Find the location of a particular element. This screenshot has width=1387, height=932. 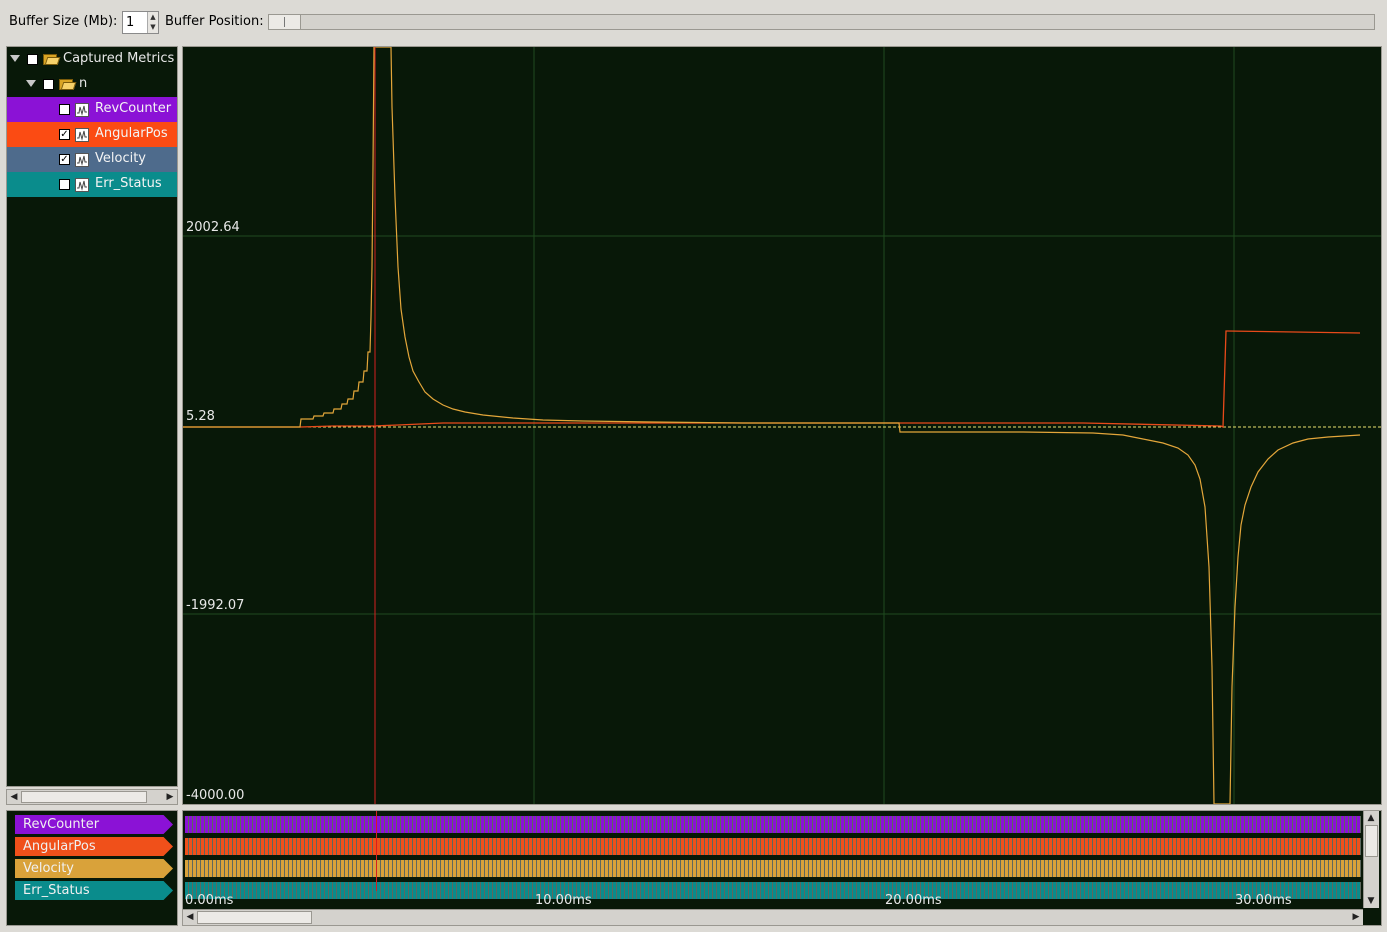

scroll-down-icon: ▼ is located at coordinates (1371, 901).